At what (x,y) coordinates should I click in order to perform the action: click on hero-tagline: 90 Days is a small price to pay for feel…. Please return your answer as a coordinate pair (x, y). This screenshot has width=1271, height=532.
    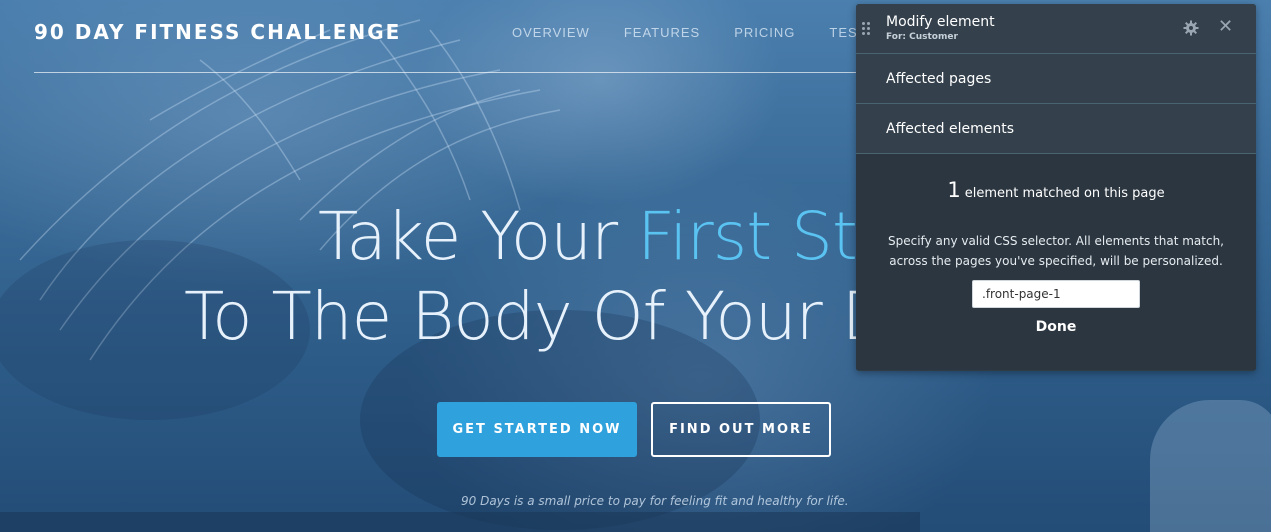
    Looking at the image, I should click on (655, 501).